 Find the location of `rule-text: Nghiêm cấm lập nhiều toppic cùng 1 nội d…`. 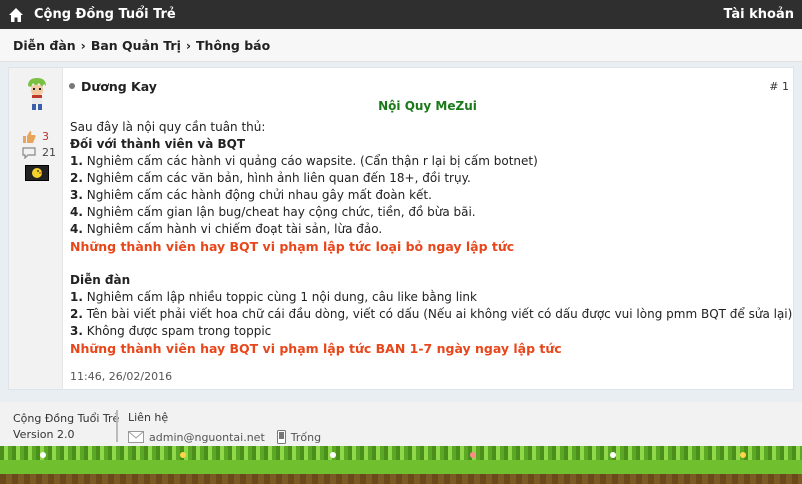

rule-text: Nghiêm cấm lập nhiều toppic cùng 1 nội d… is located at coordinates (279, 297).